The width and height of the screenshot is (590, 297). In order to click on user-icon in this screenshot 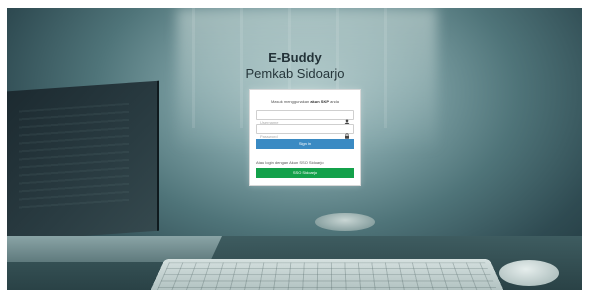, I will do `click(347, 118)`.